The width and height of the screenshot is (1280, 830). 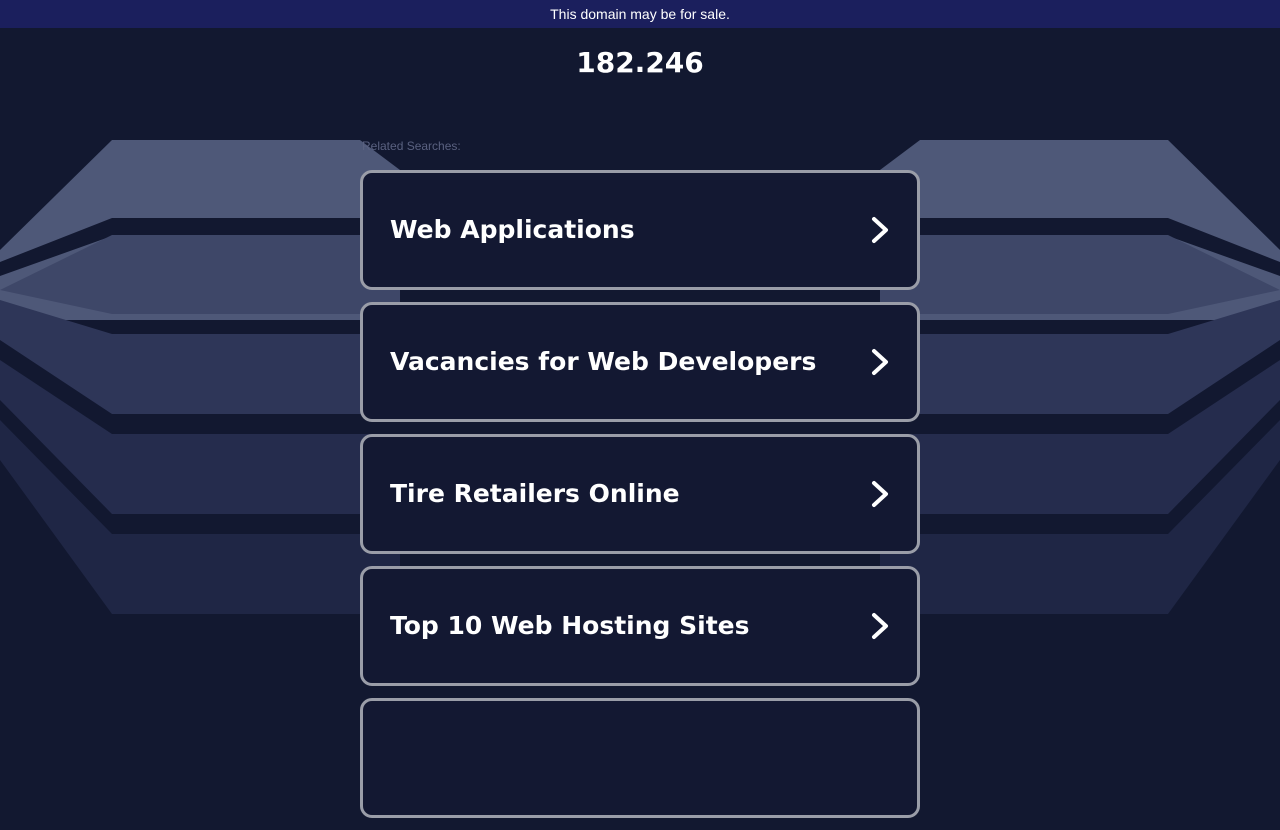 I want to click on related-link-web-hosting: Top 10 Web Hosting Sites, so click(x=640, y=626).